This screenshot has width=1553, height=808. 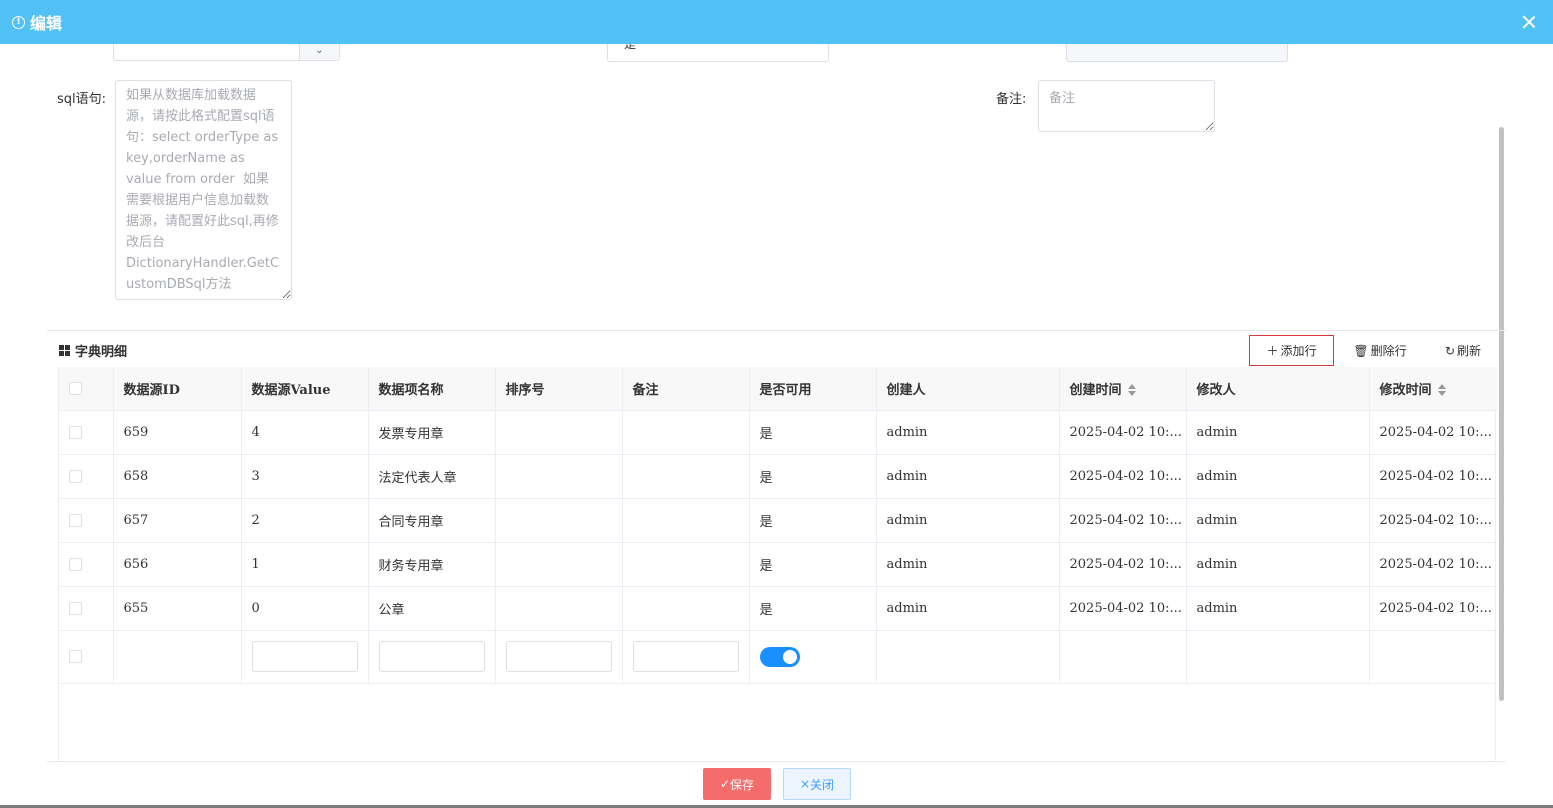 I want to click on sort-input, so click(x=558, y=656).